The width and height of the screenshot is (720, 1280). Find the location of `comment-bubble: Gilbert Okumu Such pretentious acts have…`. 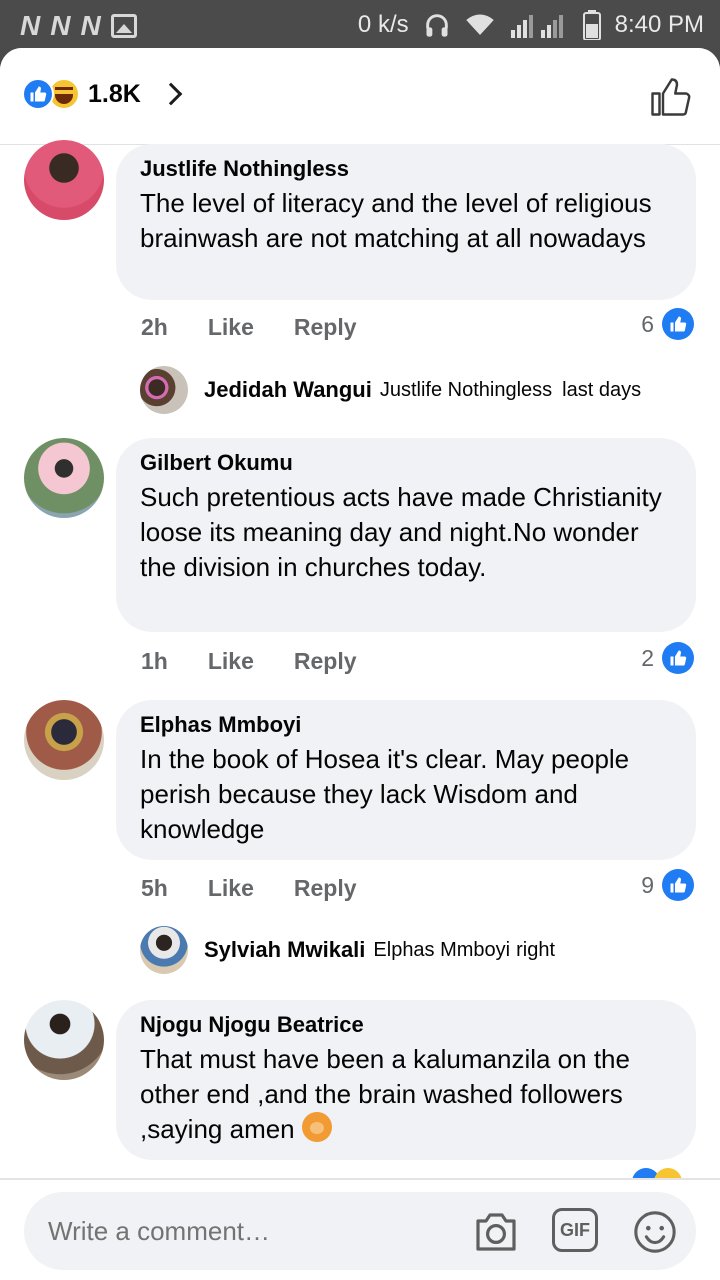

comment-bubble: Gilbert Okumu Such pretentious acts have… is located at coordinates (406, 535).